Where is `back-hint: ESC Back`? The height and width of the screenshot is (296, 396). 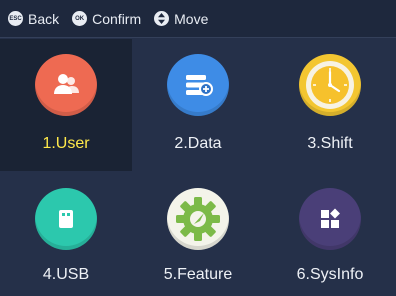 back-hint: ESC Back is located at coordinates (33, 19).